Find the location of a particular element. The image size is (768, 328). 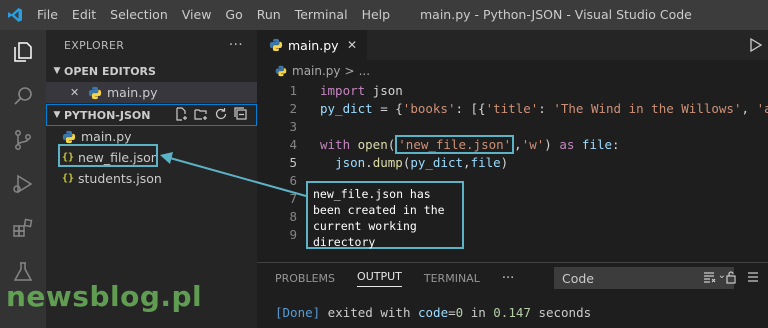

project-folder-header: ▼ PYTHON-JSON is located at coordinates (151, 115).